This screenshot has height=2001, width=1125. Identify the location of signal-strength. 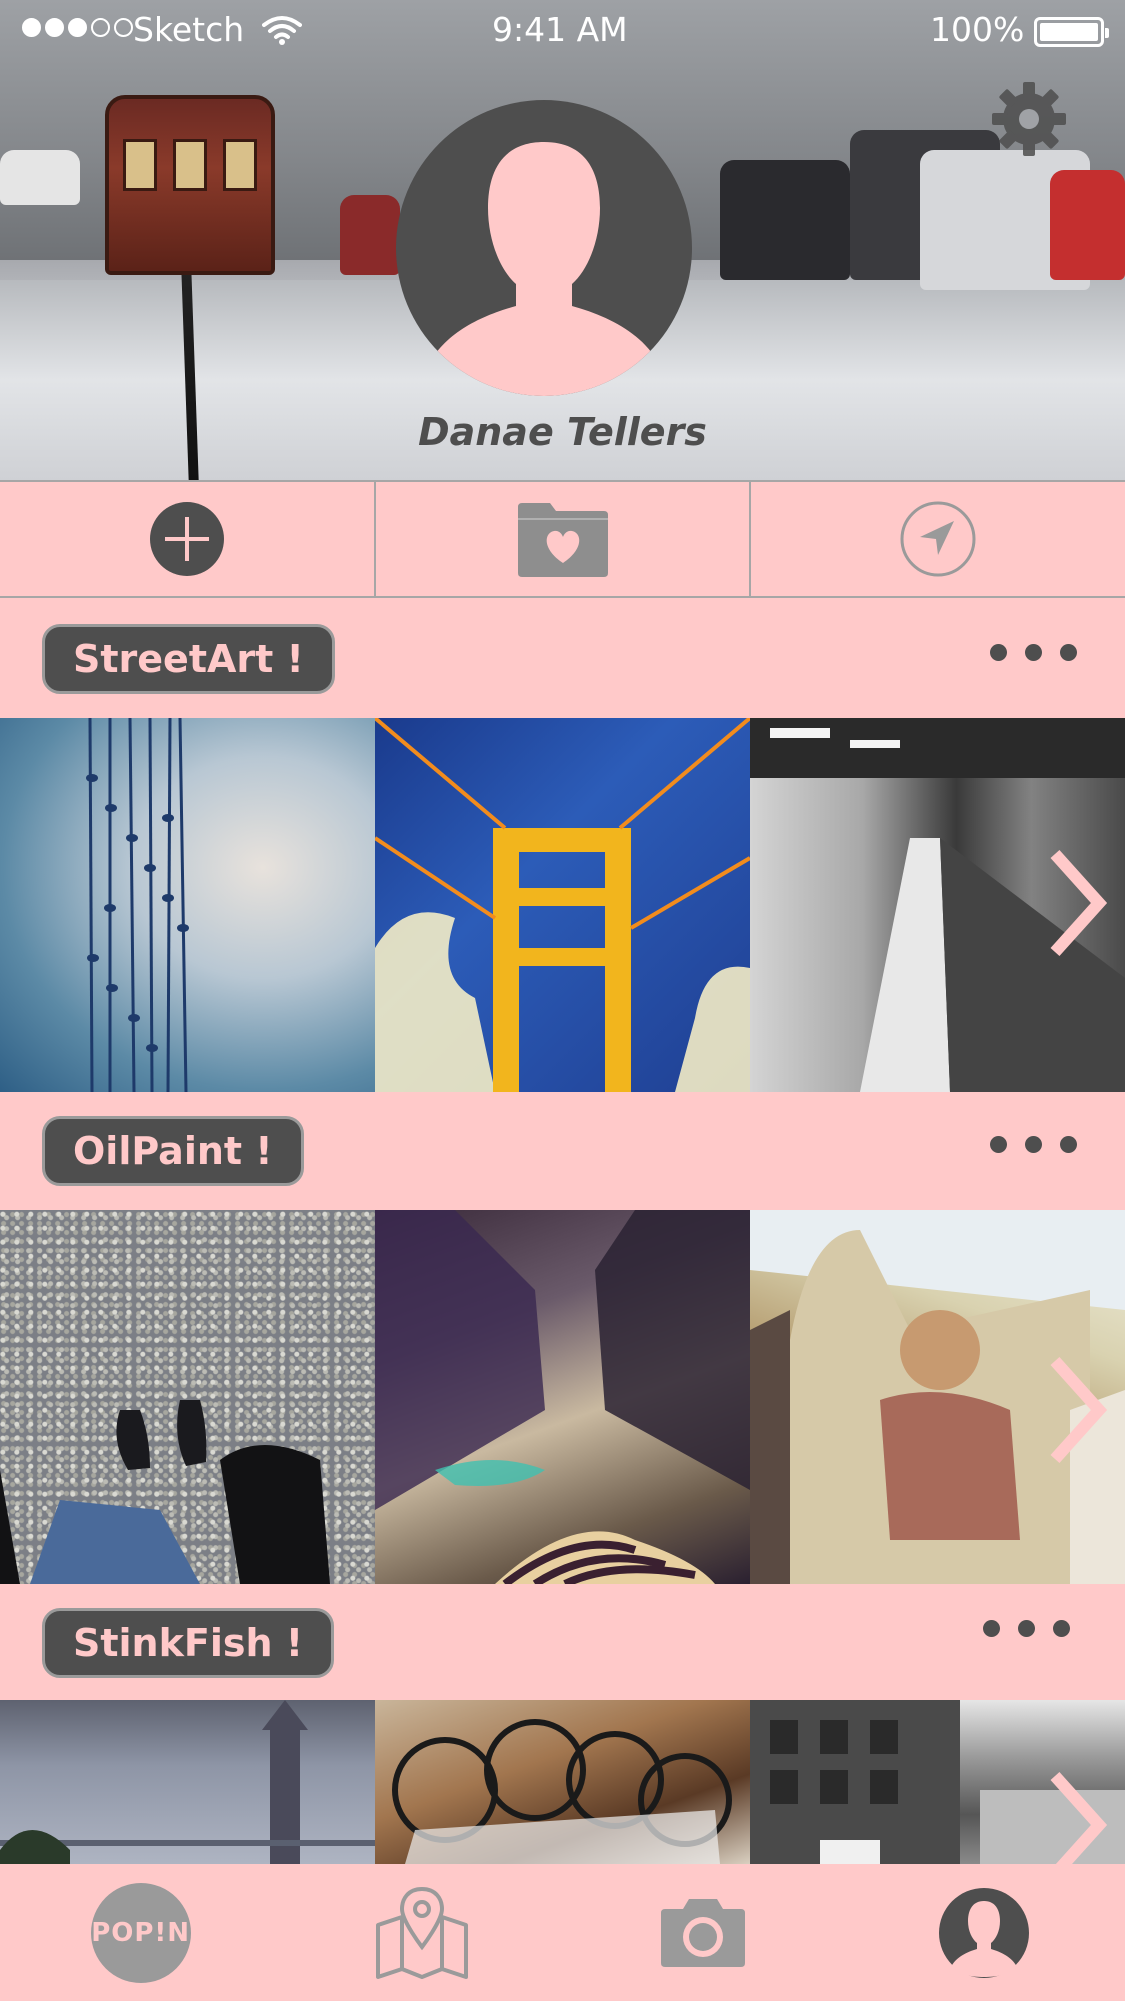
(77, 27).